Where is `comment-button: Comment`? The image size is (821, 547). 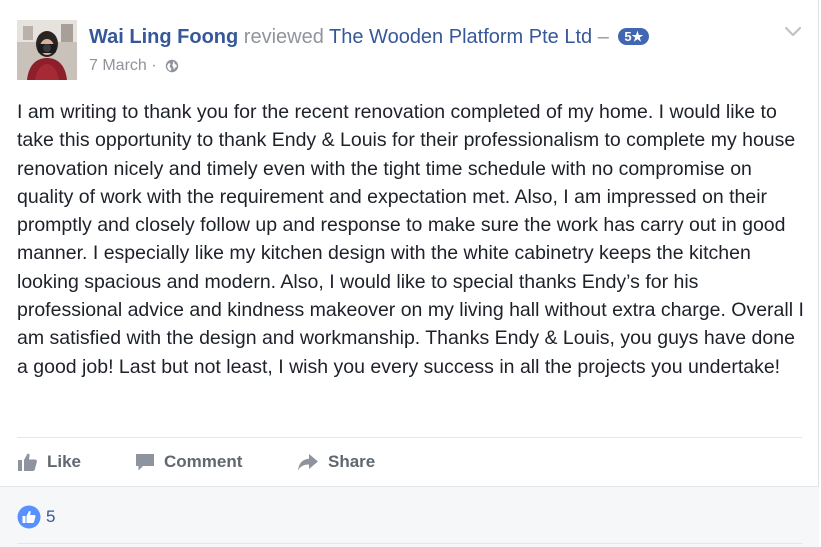
comment-button: Comment is located at coordinates (188, 462).